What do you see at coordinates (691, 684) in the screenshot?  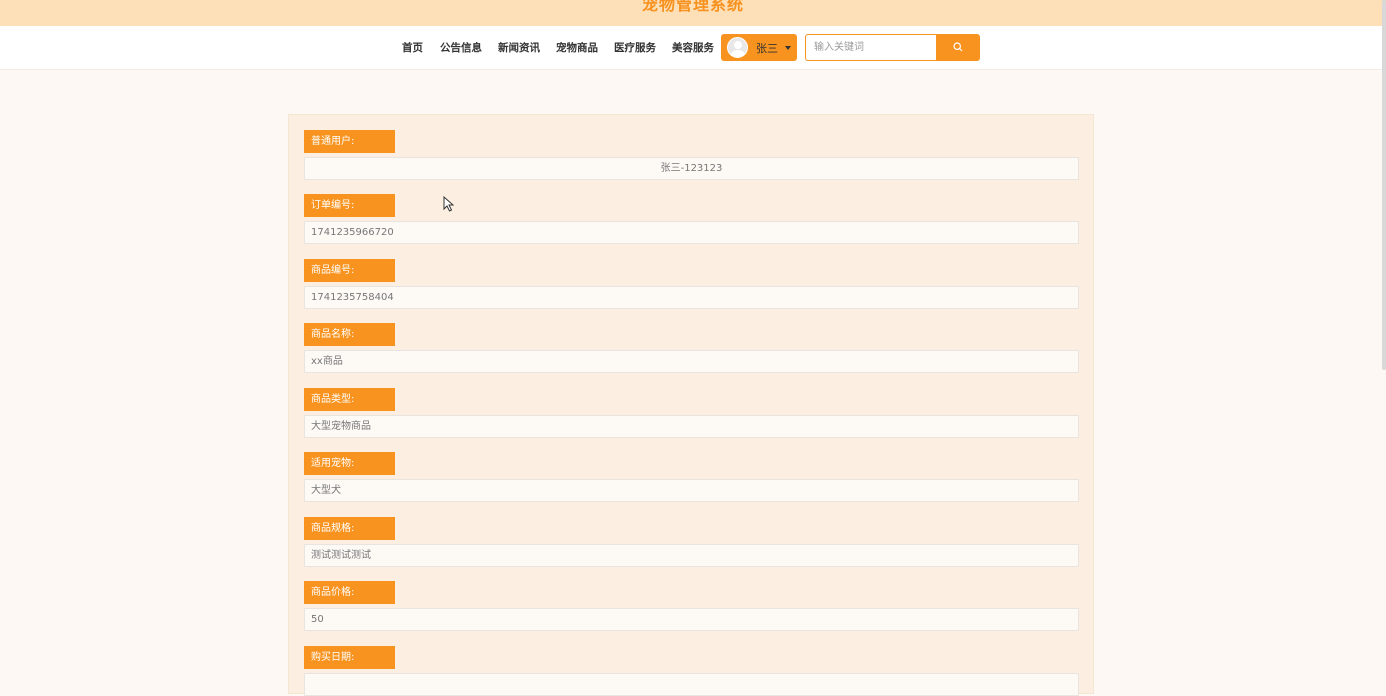 I see `field-purchase-date` at bounding box center [691, 684].